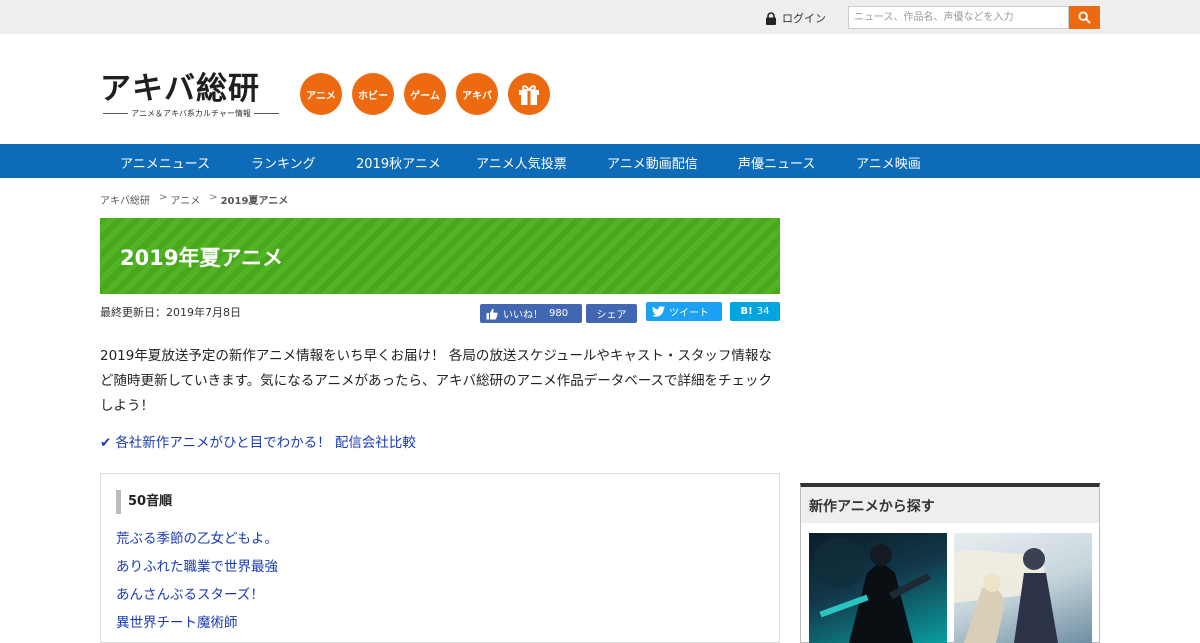 This screenshot has height=643, width=1200. I want to click on login-label: ログイン, so click(804, 18).